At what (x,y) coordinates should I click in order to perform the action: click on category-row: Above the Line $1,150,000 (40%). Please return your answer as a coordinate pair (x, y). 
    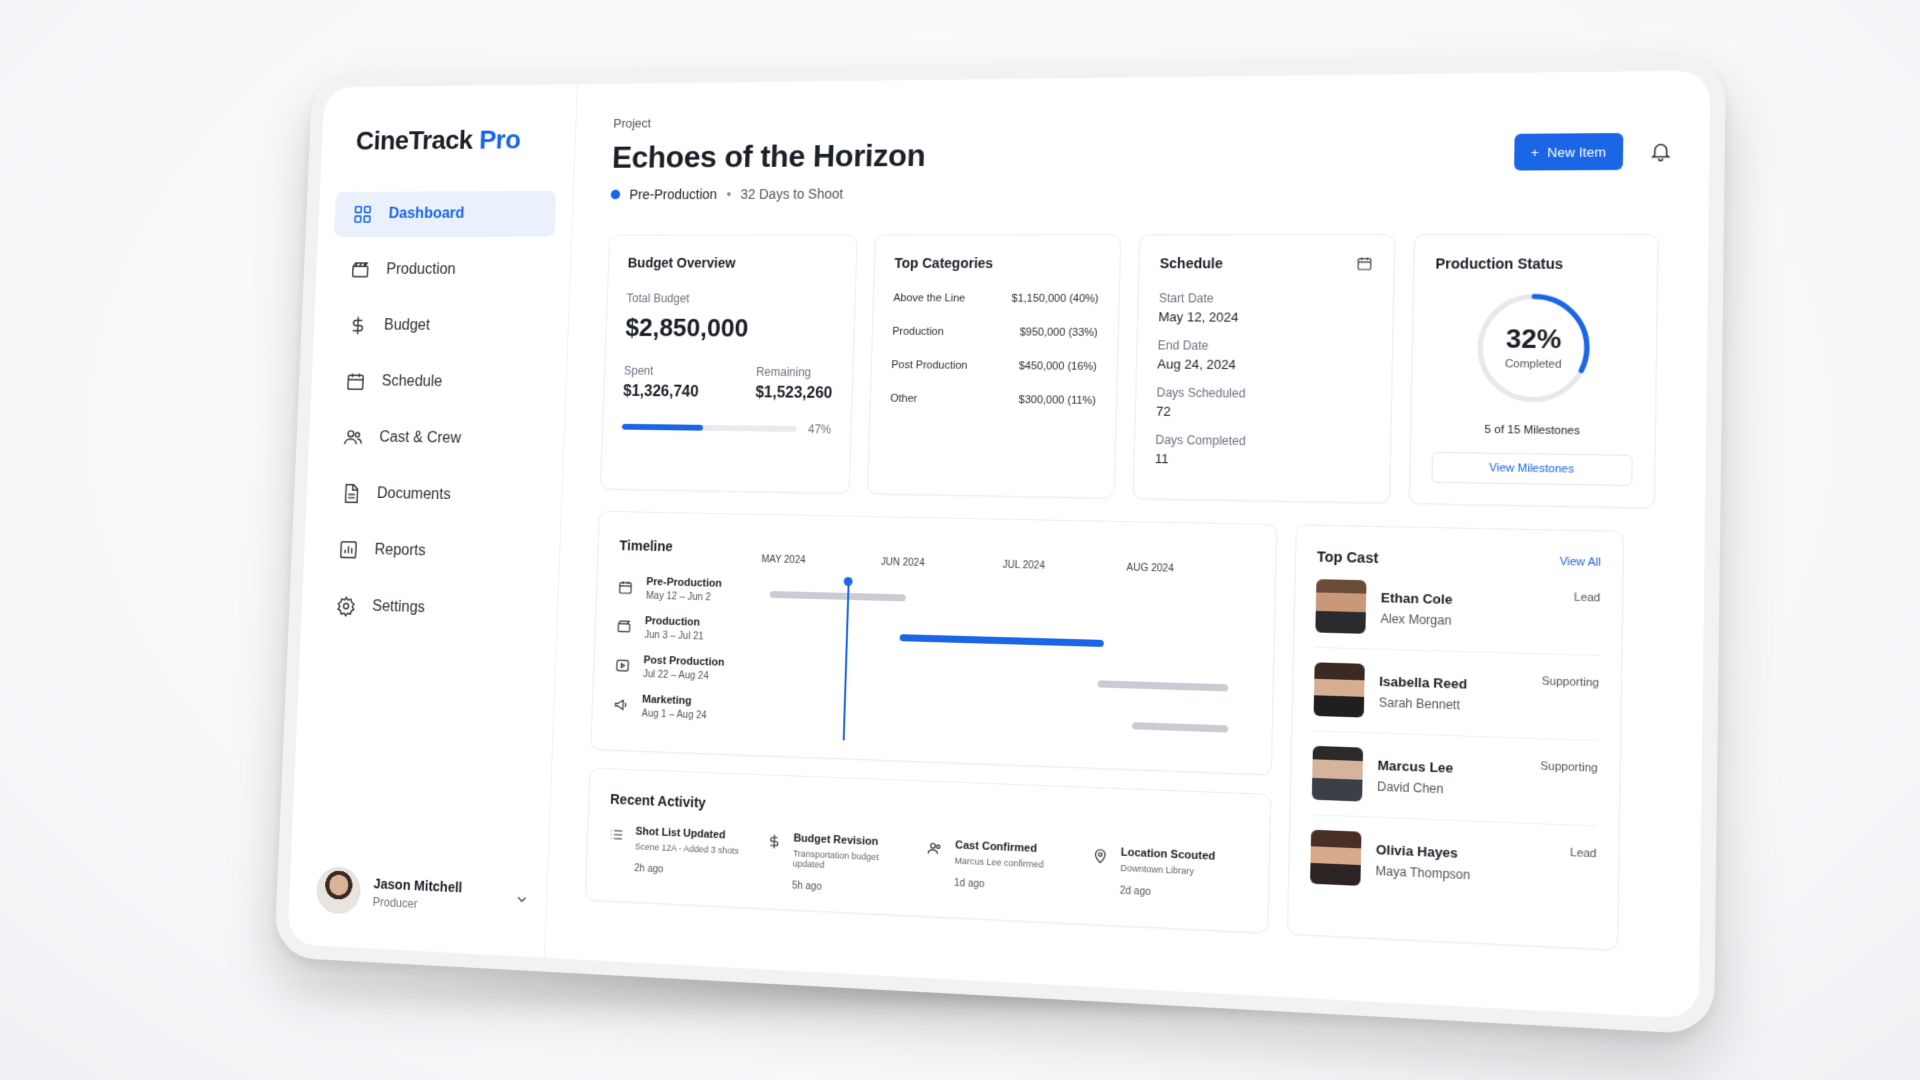
    Looking at the image, I should click on (995, 298).